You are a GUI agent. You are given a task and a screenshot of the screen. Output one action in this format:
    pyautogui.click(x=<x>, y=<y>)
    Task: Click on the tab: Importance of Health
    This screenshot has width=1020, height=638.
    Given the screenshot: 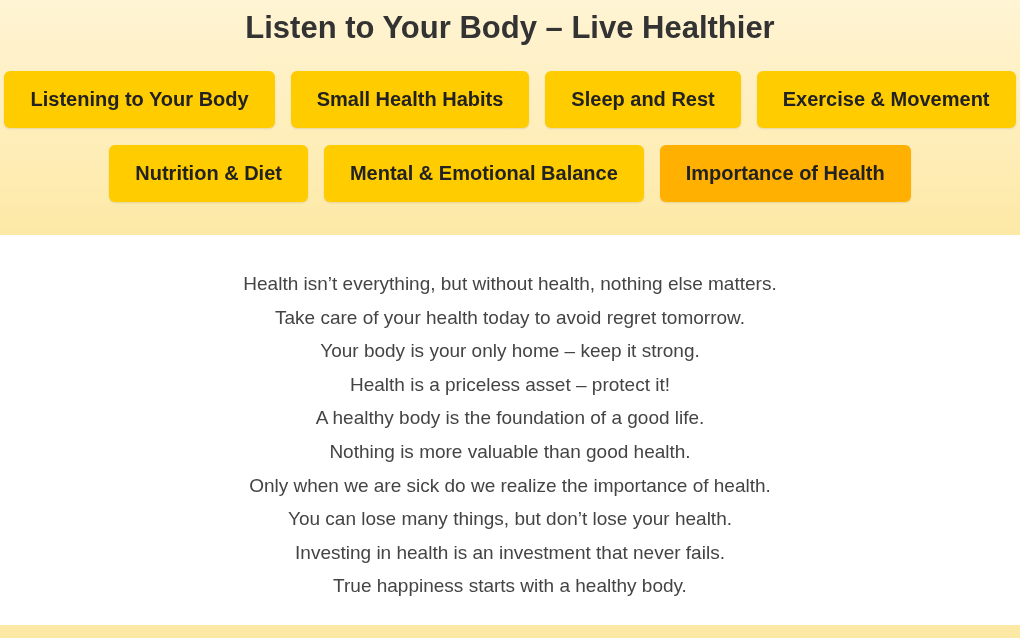 What is the action you would take?
    pyautogui.click(x=785, y=173)
    